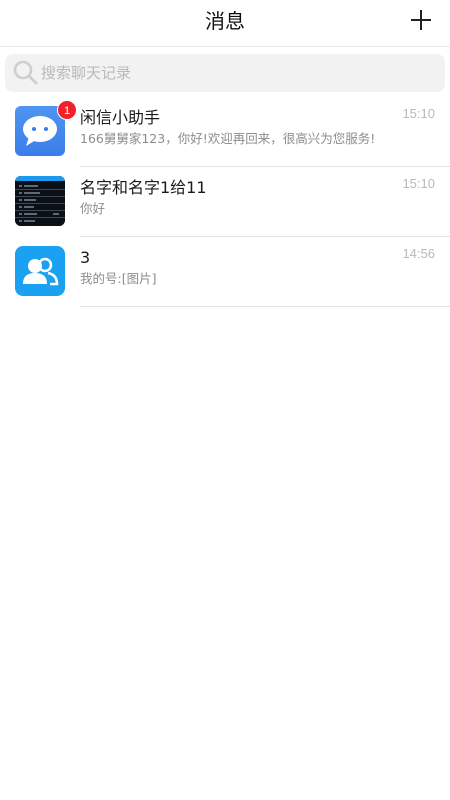  Describe the element at coordinates (225, 272) in the screenshot. I see `conversation-item: 3 我的号:[图片] 14:56` at that location.